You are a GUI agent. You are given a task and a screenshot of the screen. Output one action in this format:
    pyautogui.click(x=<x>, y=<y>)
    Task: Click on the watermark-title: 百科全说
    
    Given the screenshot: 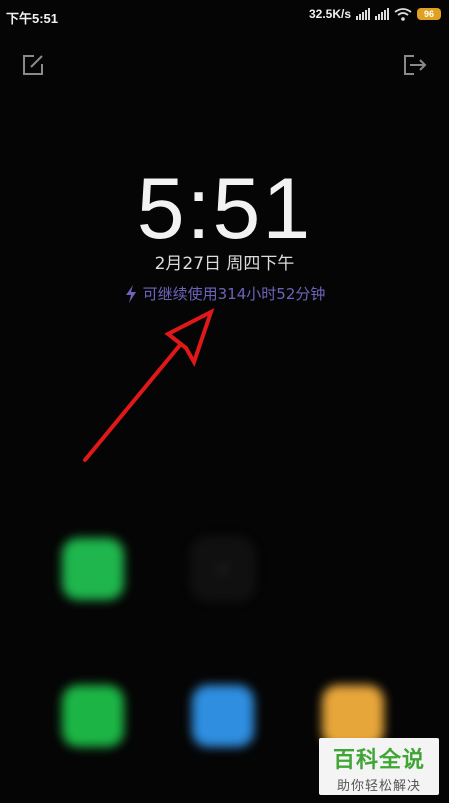 What is the action you would take?
    pyautogui.click(x=378, y=760)
    